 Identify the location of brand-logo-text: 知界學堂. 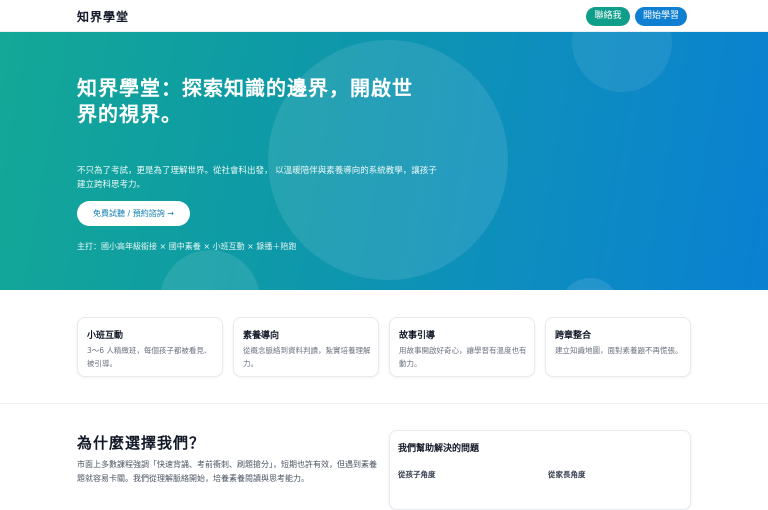
(103, 16).